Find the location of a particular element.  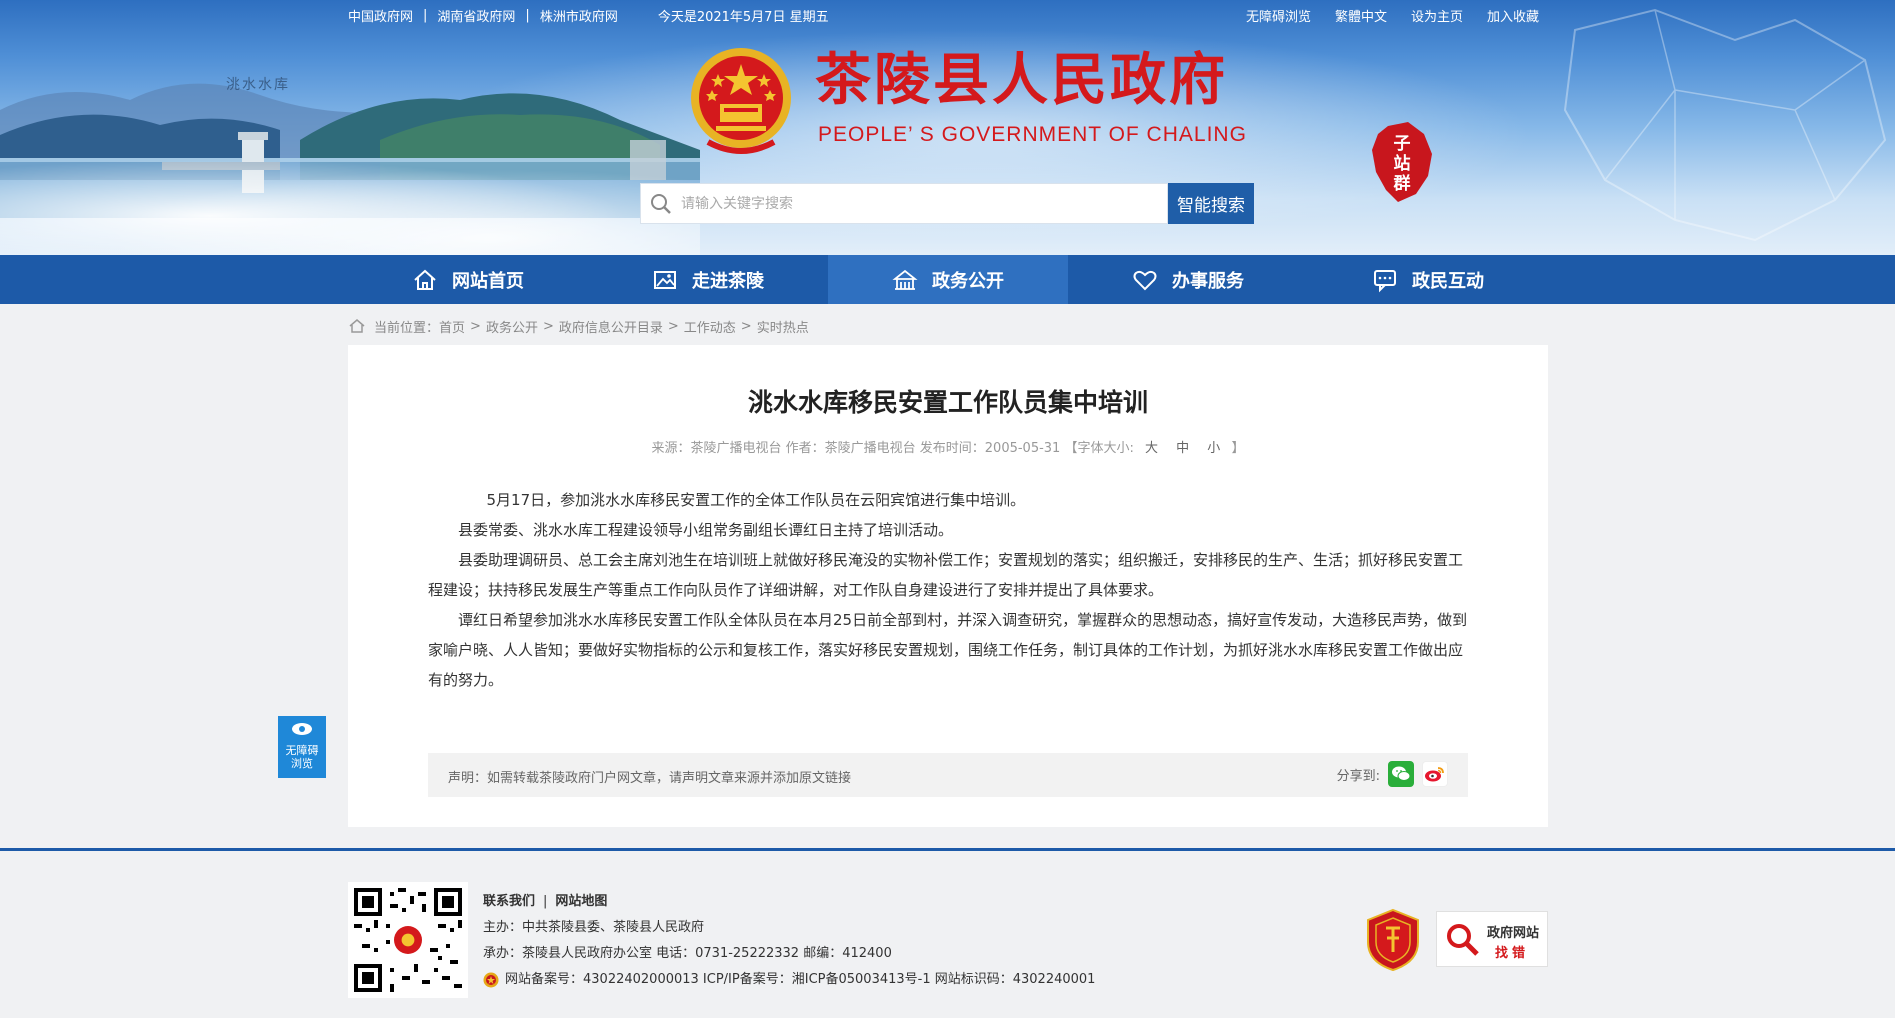

qr-code-image is located at coordinates (408, 940).